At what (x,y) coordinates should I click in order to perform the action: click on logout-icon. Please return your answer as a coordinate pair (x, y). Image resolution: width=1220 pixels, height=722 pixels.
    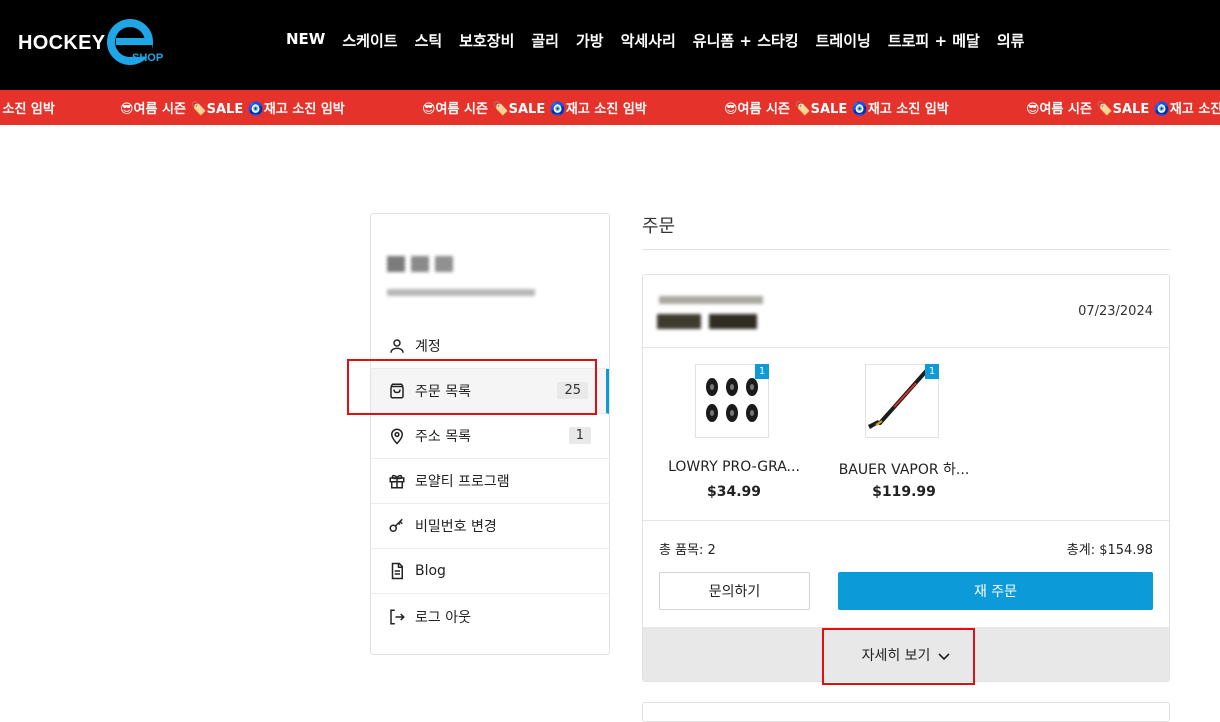
    Looking at the image, I should click on (397, 617).